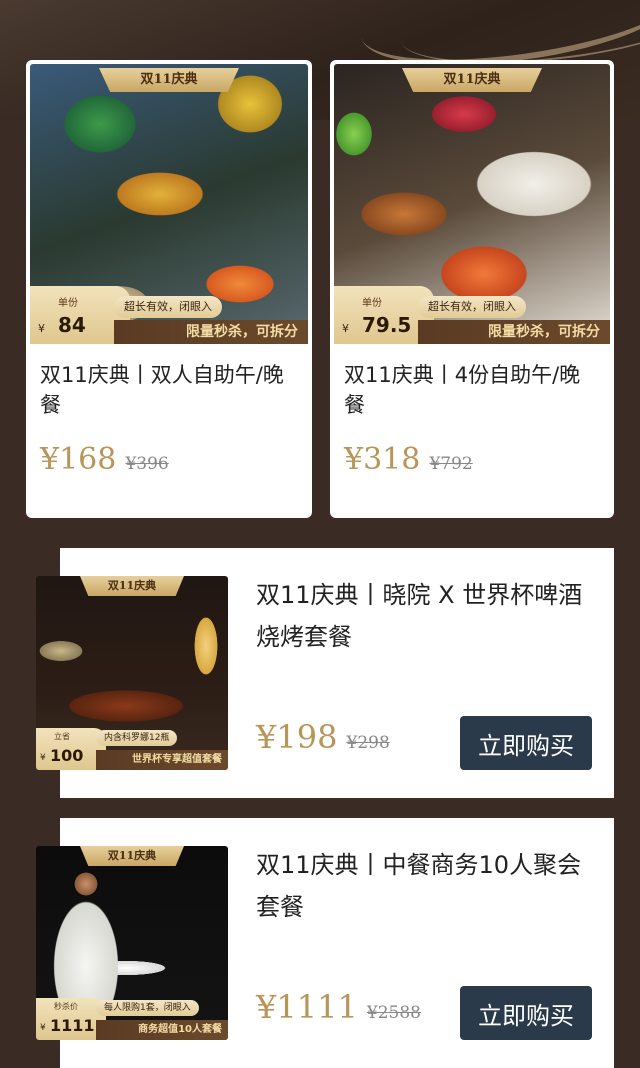 The width and height of the screenshot is (640, 1068). Describe the element at coordinates (132, 1019) in the screenshot. I see `price-overlay-bar: 秒杀价 ¥ 1111 每人限购1套，闭眼入 商务超值10人套餐` at that location.